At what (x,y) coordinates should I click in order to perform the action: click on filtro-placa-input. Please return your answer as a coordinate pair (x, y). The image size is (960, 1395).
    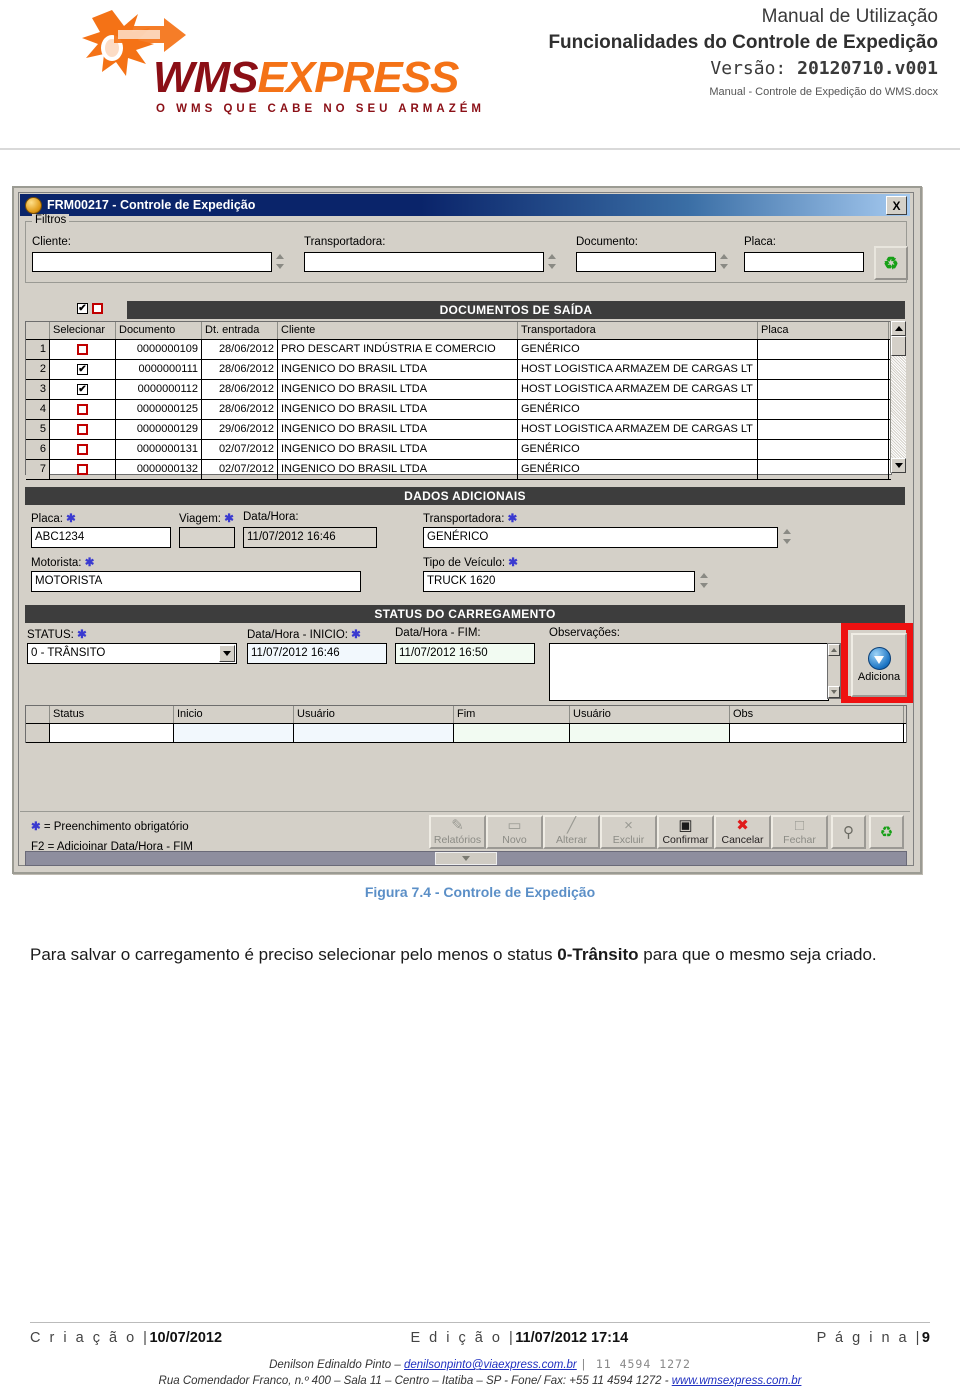
    Looking at the image, I should click on (804, 262).